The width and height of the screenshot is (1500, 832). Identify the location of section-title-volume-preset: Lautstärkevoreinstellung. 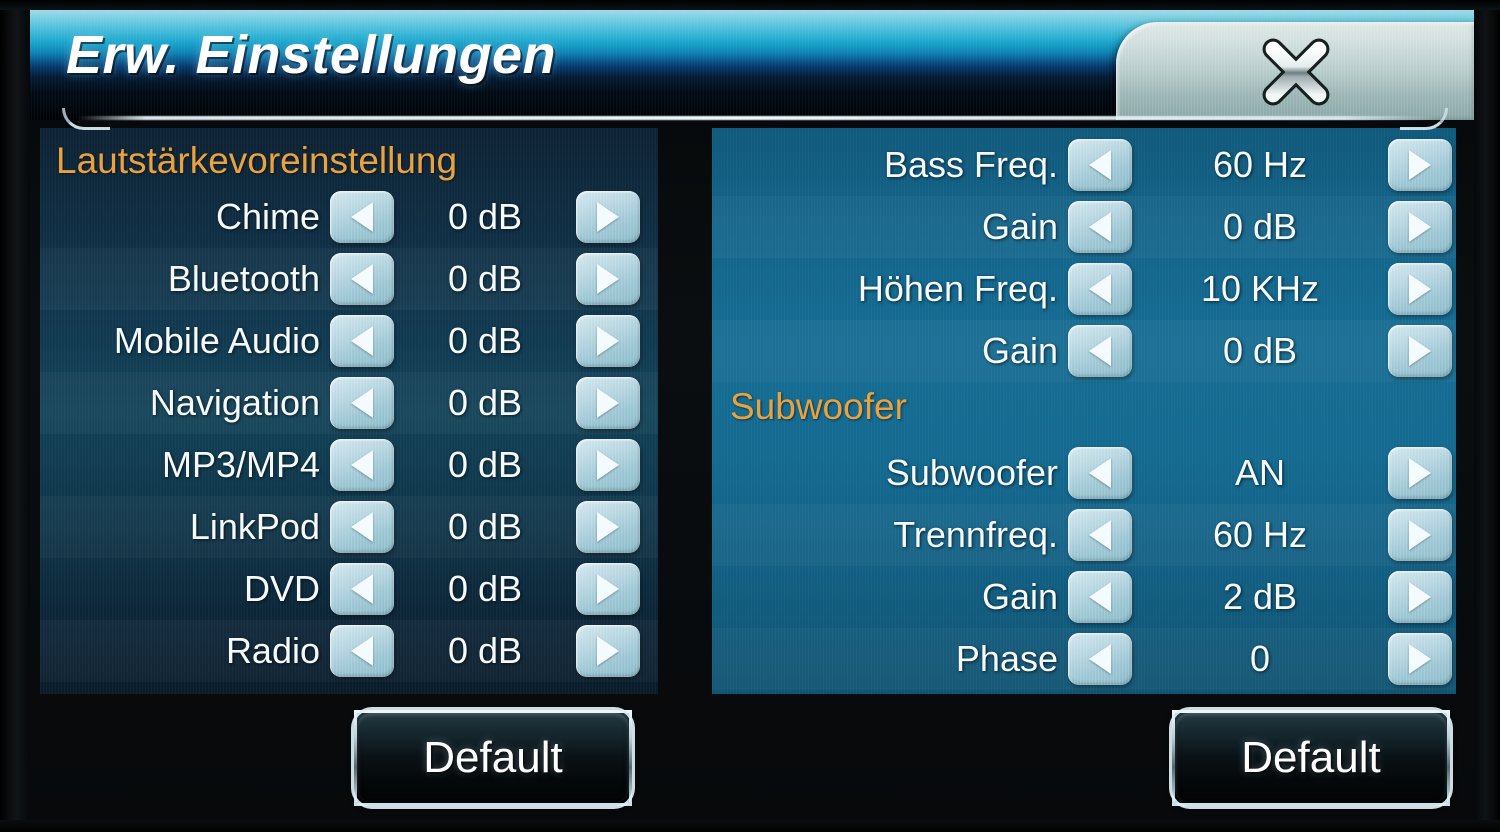
(257, 160).